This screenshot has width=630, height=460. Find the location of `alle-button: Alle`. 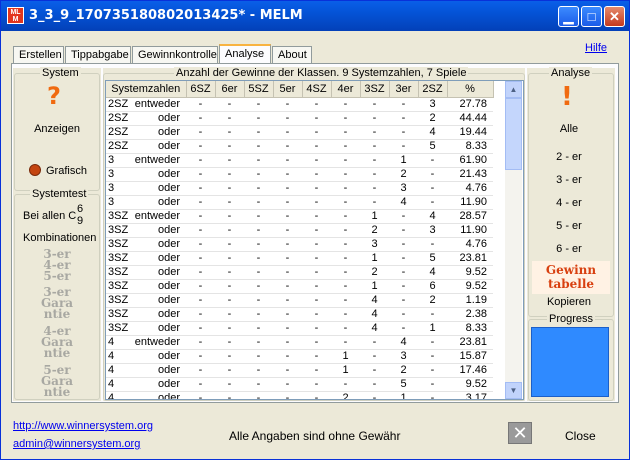

alle-button: Alle is located at coordinates (569, 129).